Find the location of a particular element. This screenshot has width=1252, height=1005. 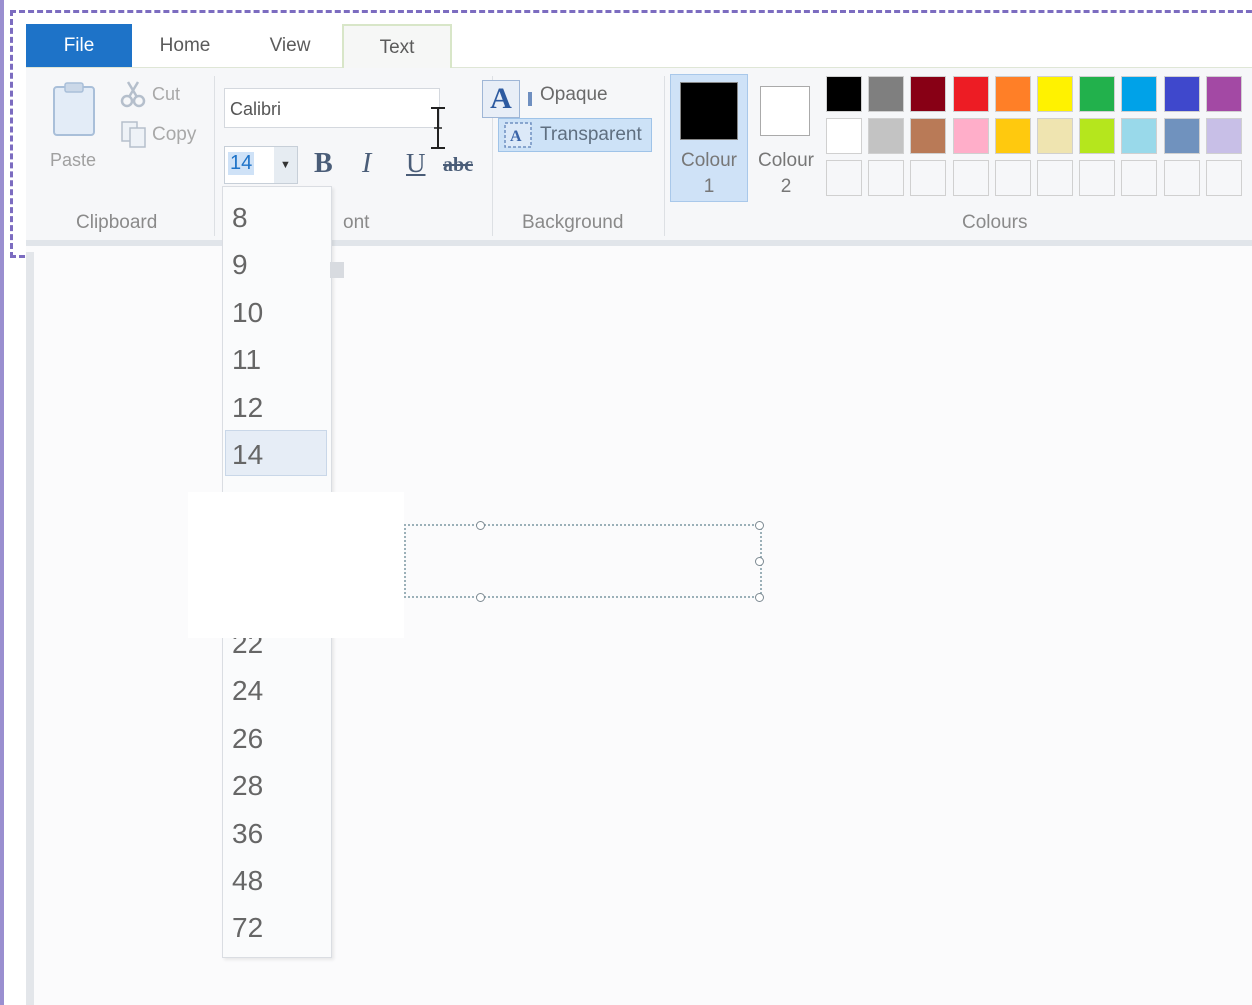

font-size-option: 72 is located at coordinates (247, 928).